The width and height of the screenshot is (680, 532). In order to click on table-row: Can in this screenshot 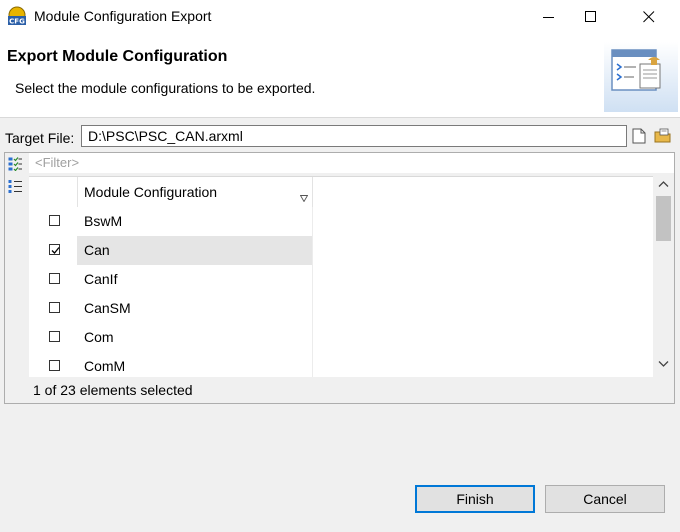, I will do `click(341, 251)`.